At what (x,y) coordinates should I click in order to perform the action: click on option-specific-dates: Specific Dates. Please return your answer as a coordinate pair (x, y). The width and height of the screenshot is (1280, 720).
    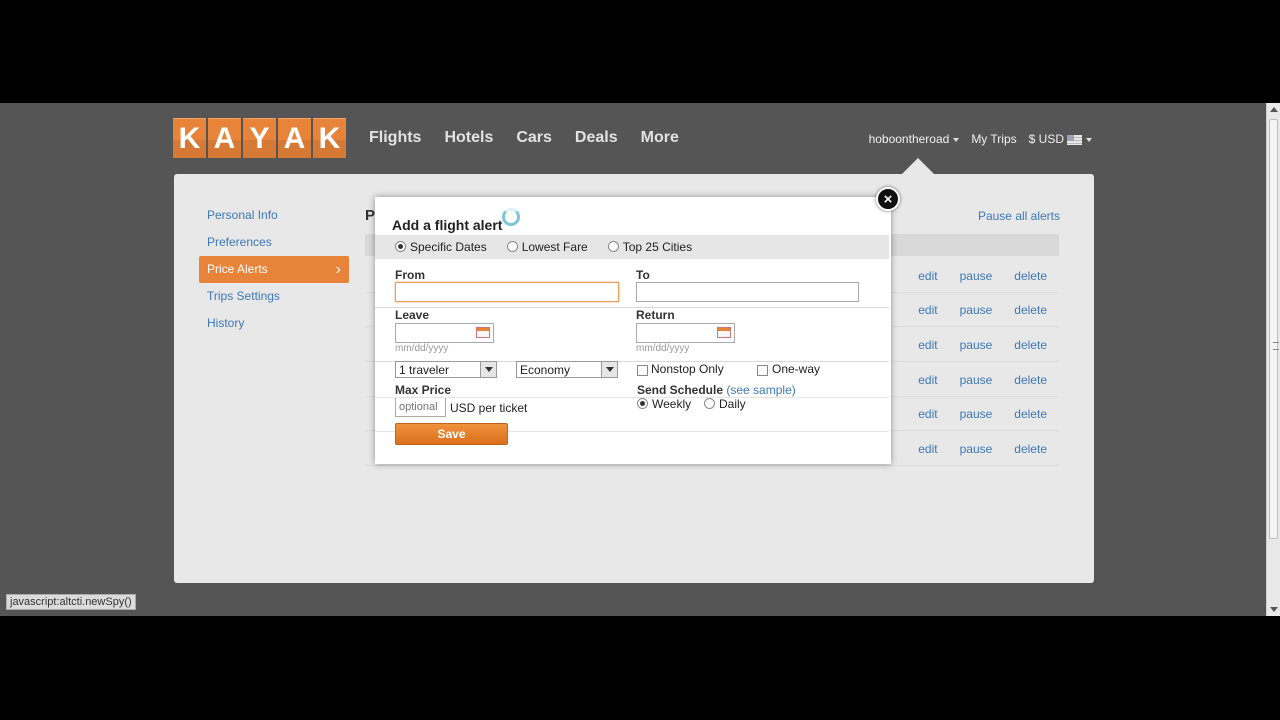
    Looking at the image, I should click on (441, 247).